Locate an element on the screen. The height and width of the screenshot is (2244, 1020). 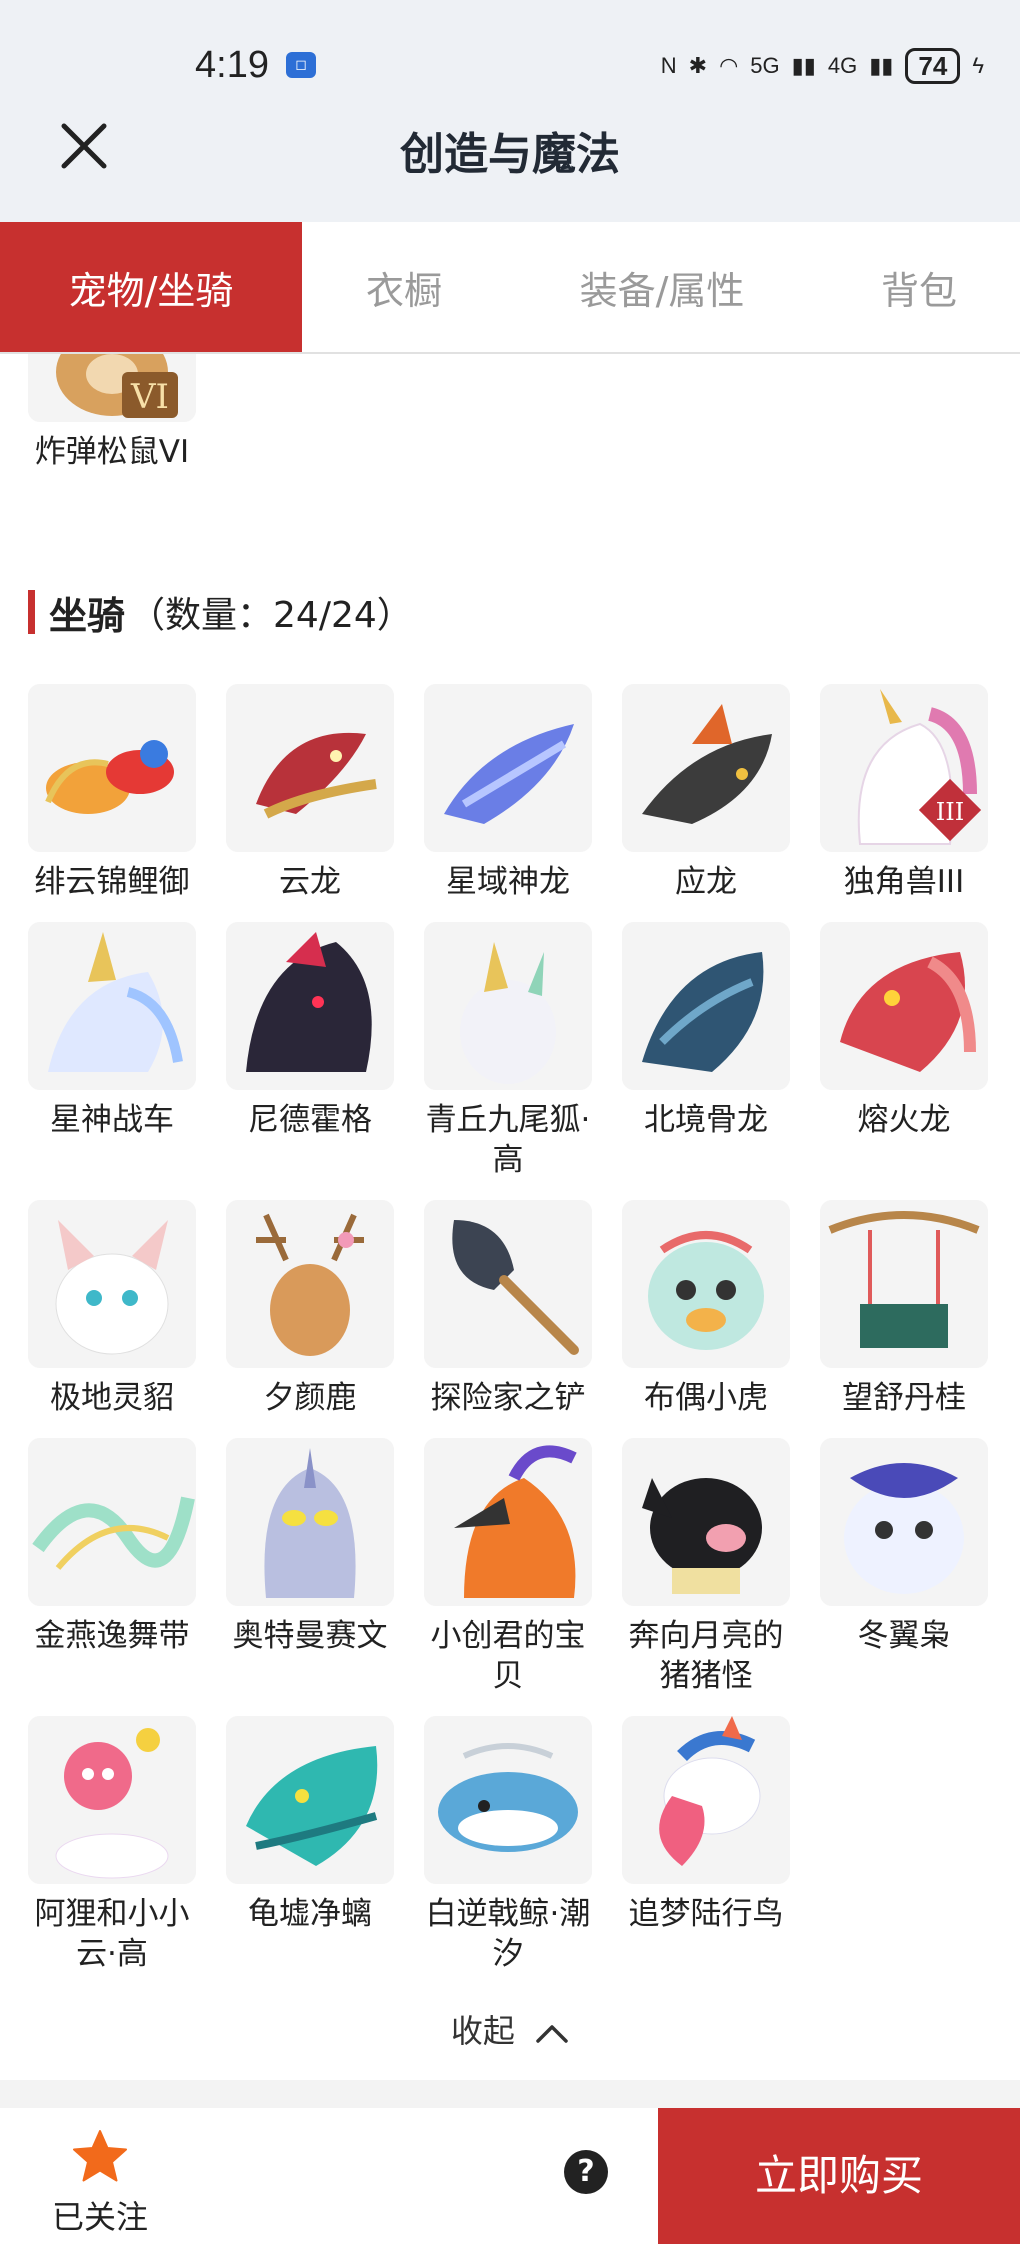
mount-item: 星神战车 is located at coordinates (112, 1031).